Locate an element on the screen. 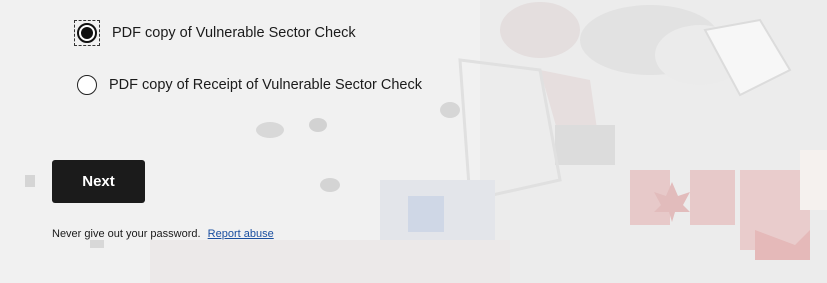  radio-button-selected is located at coordinates (87, 33).